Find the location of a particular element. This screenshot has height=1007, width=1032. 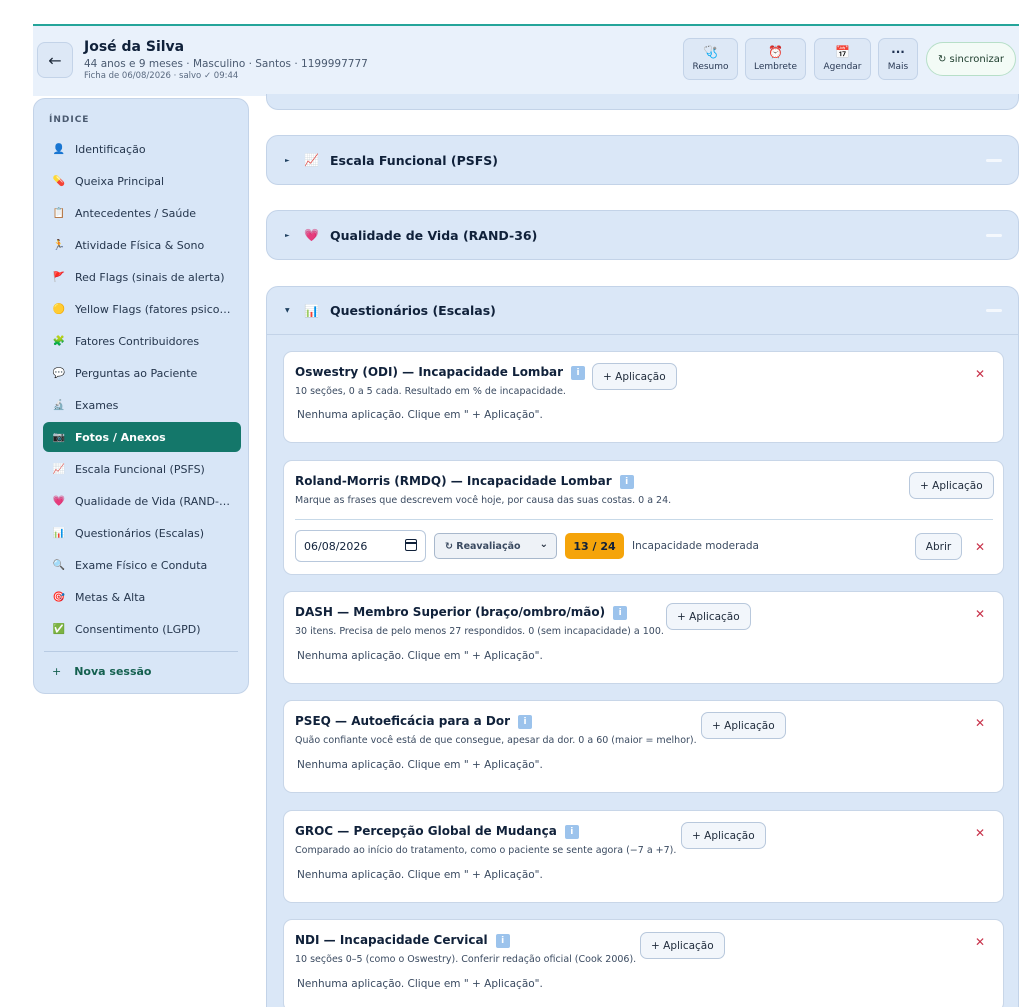

pill-icon: 💊 is located at coordinates (59, 181).